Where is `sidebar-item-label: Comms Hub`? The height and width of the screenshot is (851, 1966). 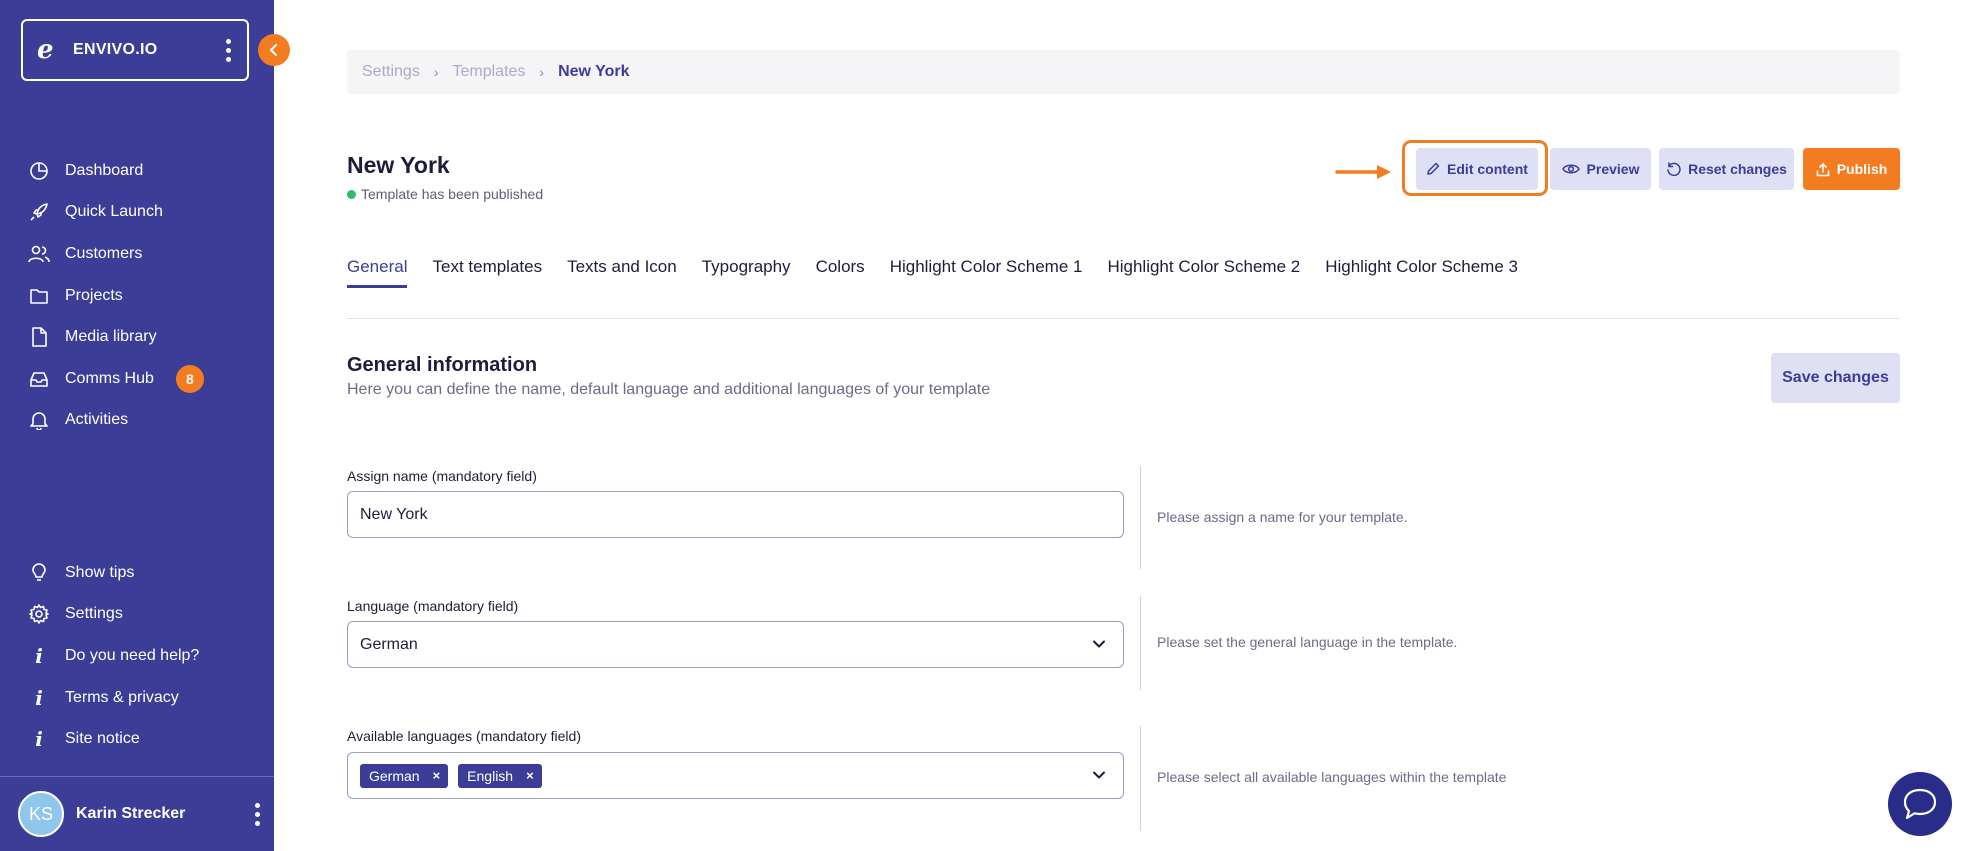 sidebar-item-label: Comms Hub is located at coordinates (109, 378).